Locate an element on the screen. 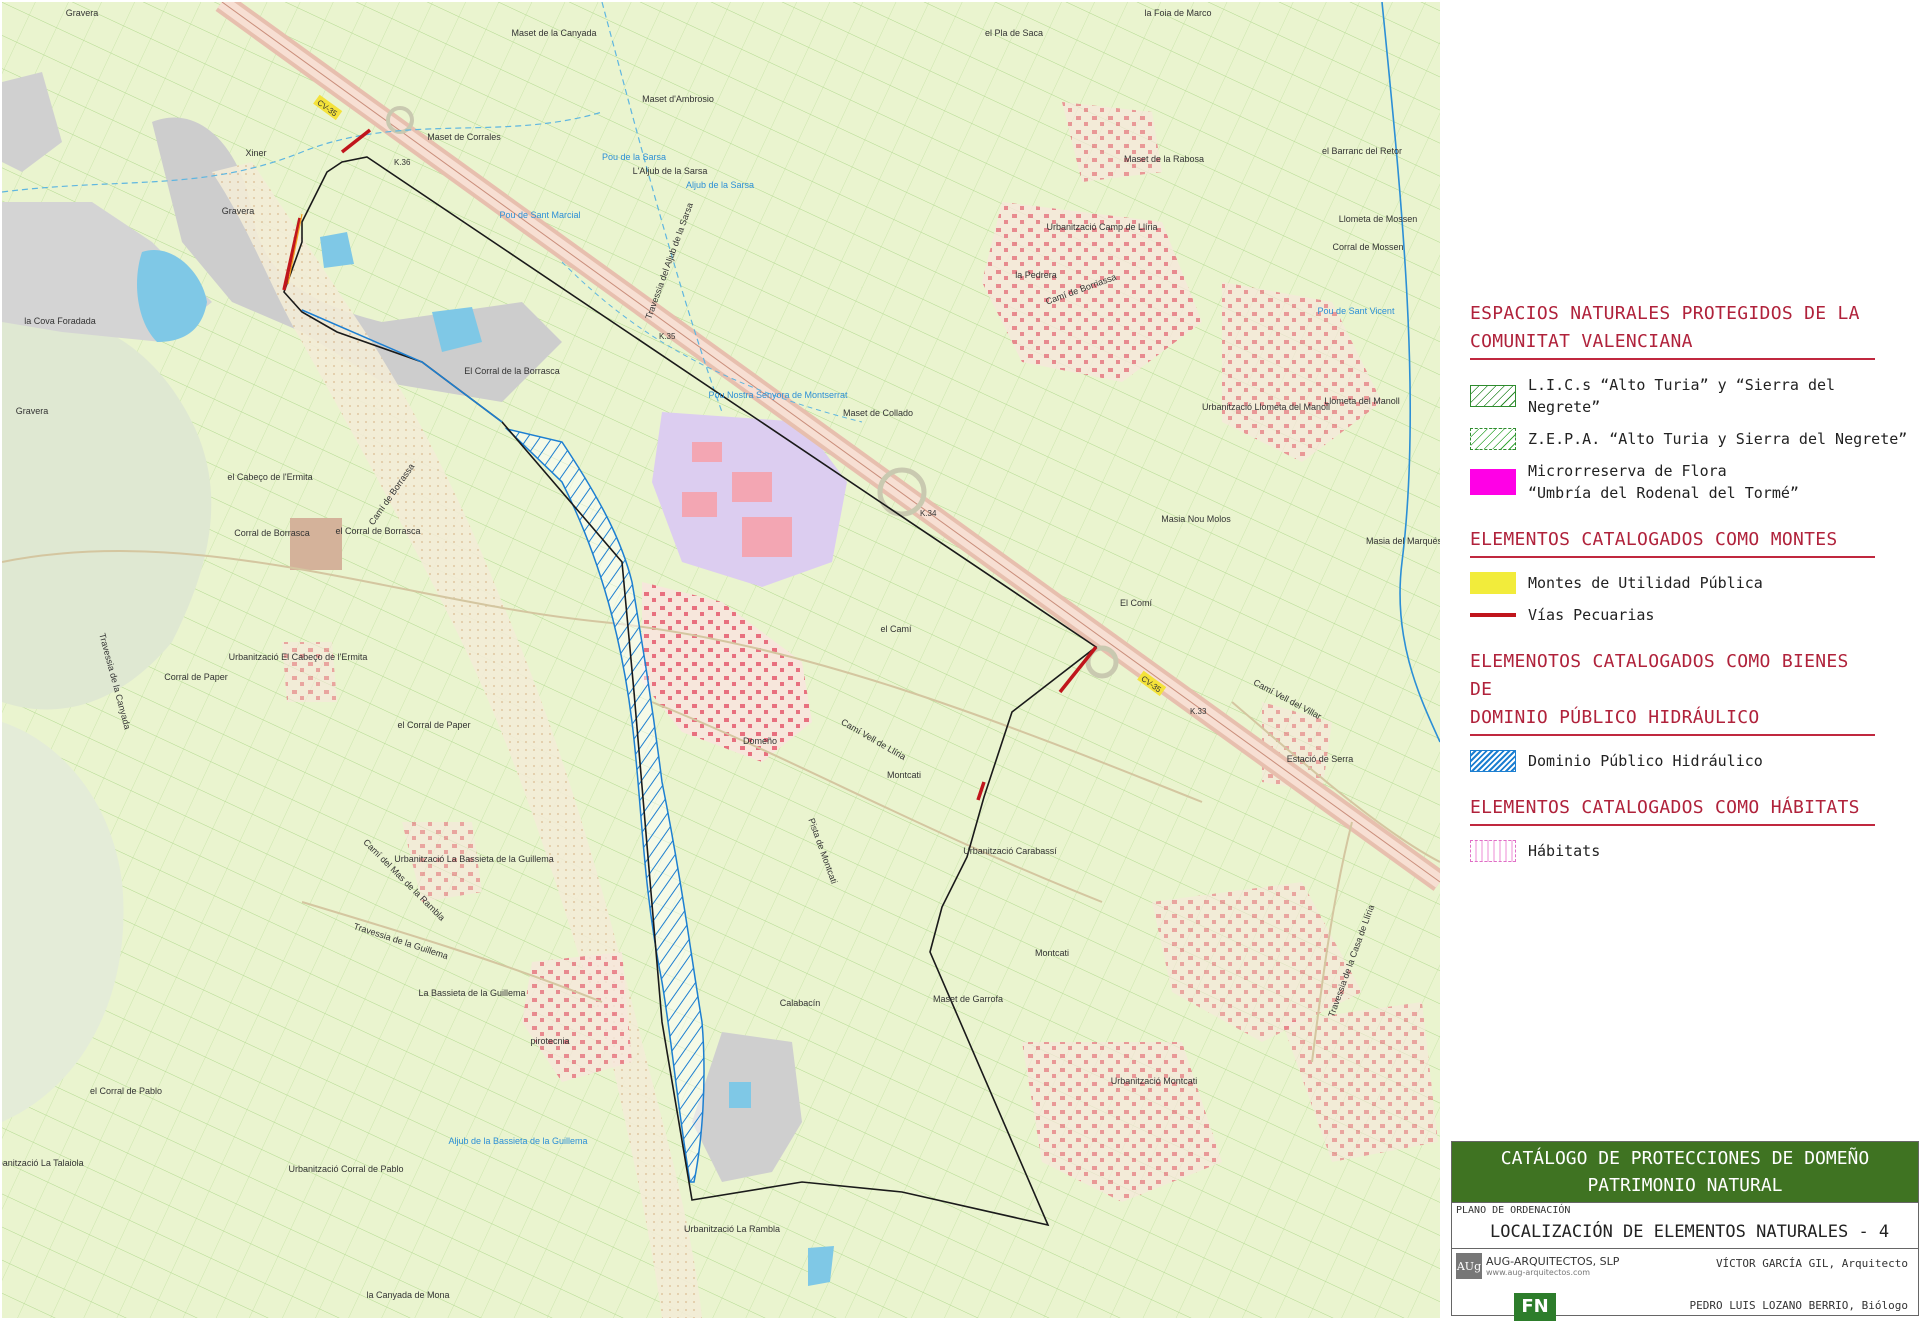 Image resolution: width=1920 pixels, height=1321 pixels. place-label: Maset de Corrales is located at coordinates (464, 137).